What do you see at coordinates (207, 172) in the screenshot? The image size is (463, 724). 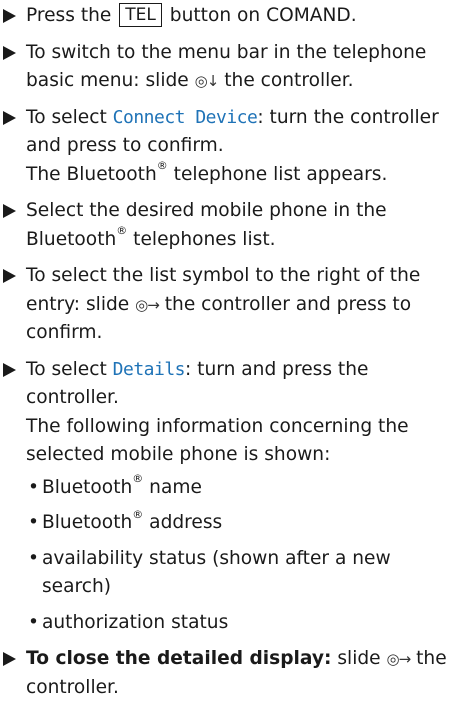 I see `step-result: The Bluetooth® telephone list appears.` at bounding box center [207, 172].